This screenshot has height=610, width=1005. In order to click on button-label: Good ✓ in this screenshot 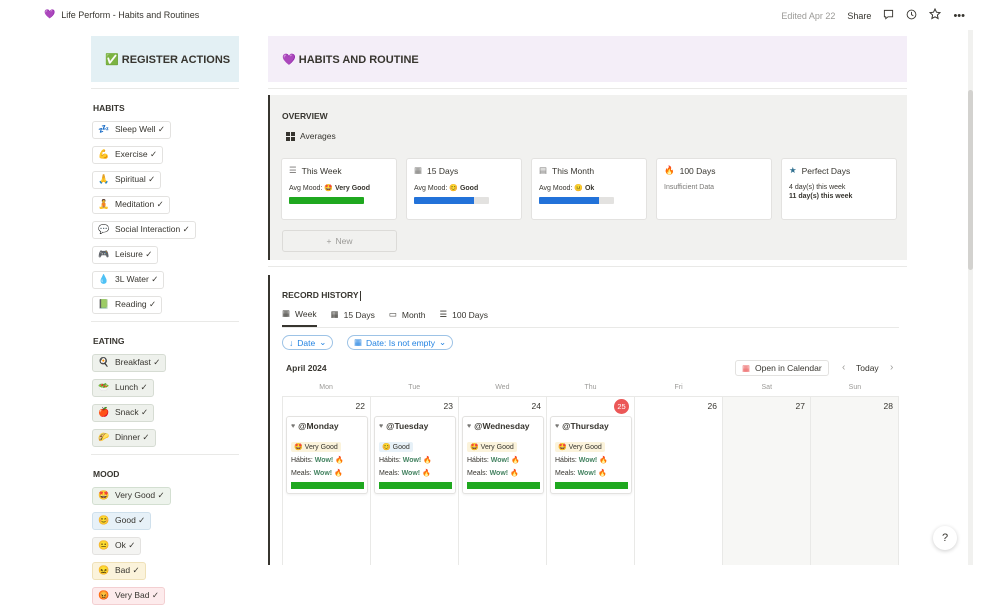, I will do `click(130, 520)`.